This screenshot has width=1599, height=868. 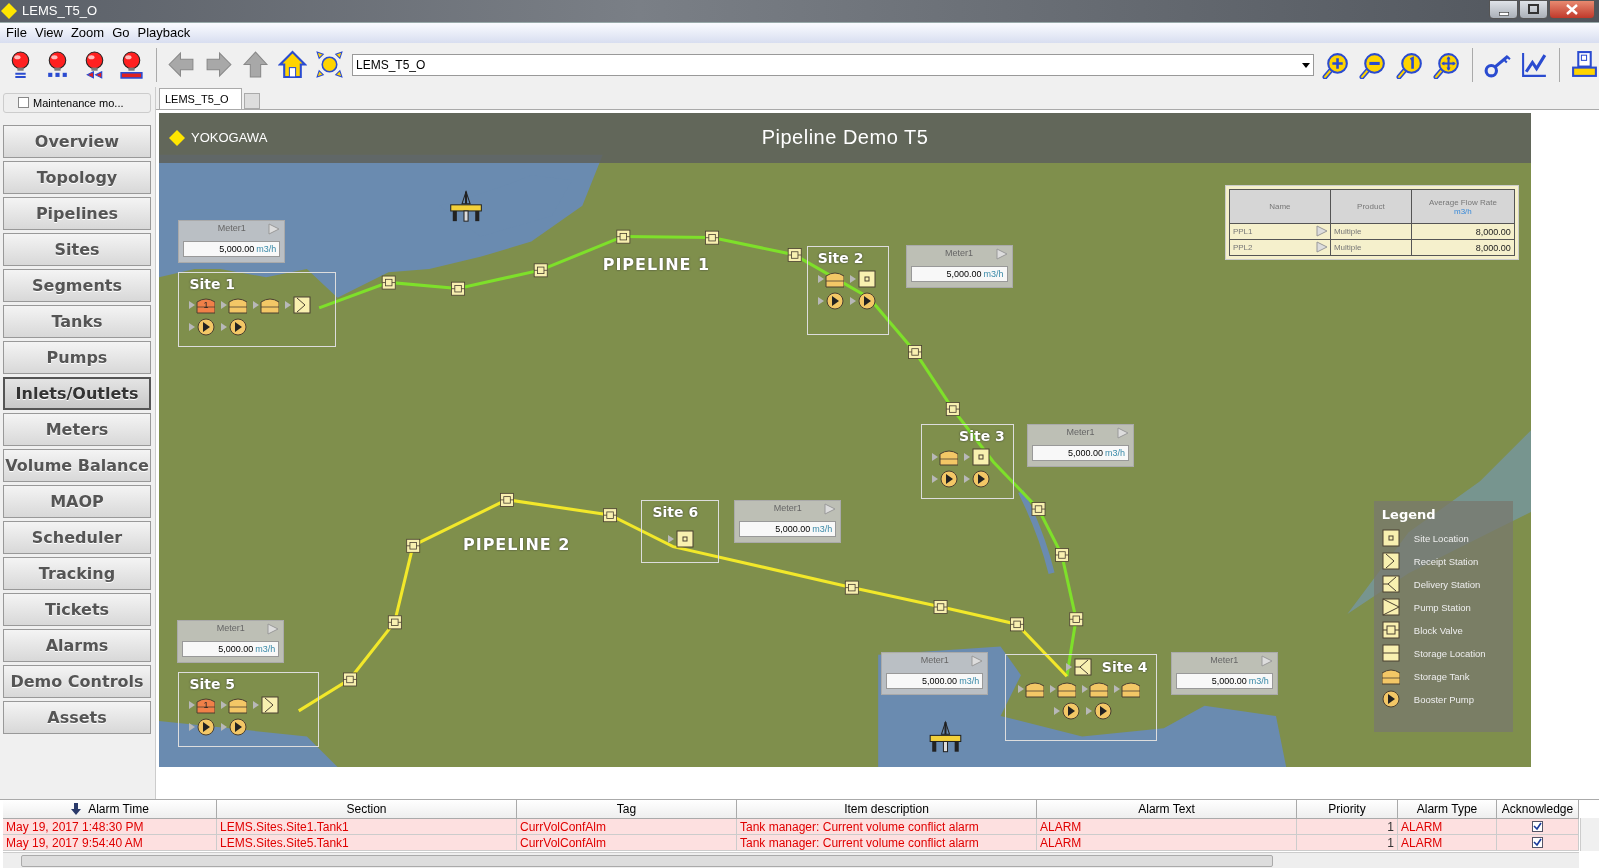 What do you see at coordinates (218, 65) in the screenshot?
I see `forward-arrow-icon` at bounding box center [218, 65].